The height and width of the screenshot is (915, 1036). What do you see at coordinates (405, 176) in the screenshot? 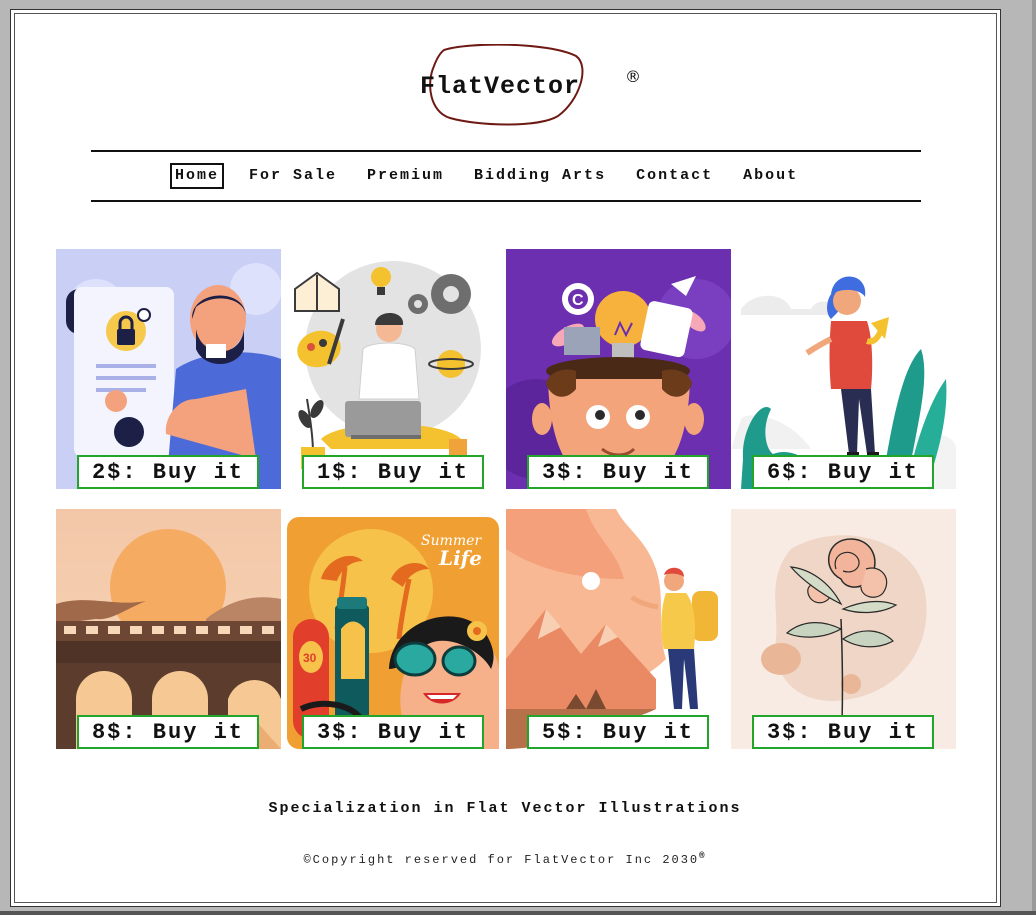
I see `nav-item-premium: Premium` at bounding box center [405, 176].